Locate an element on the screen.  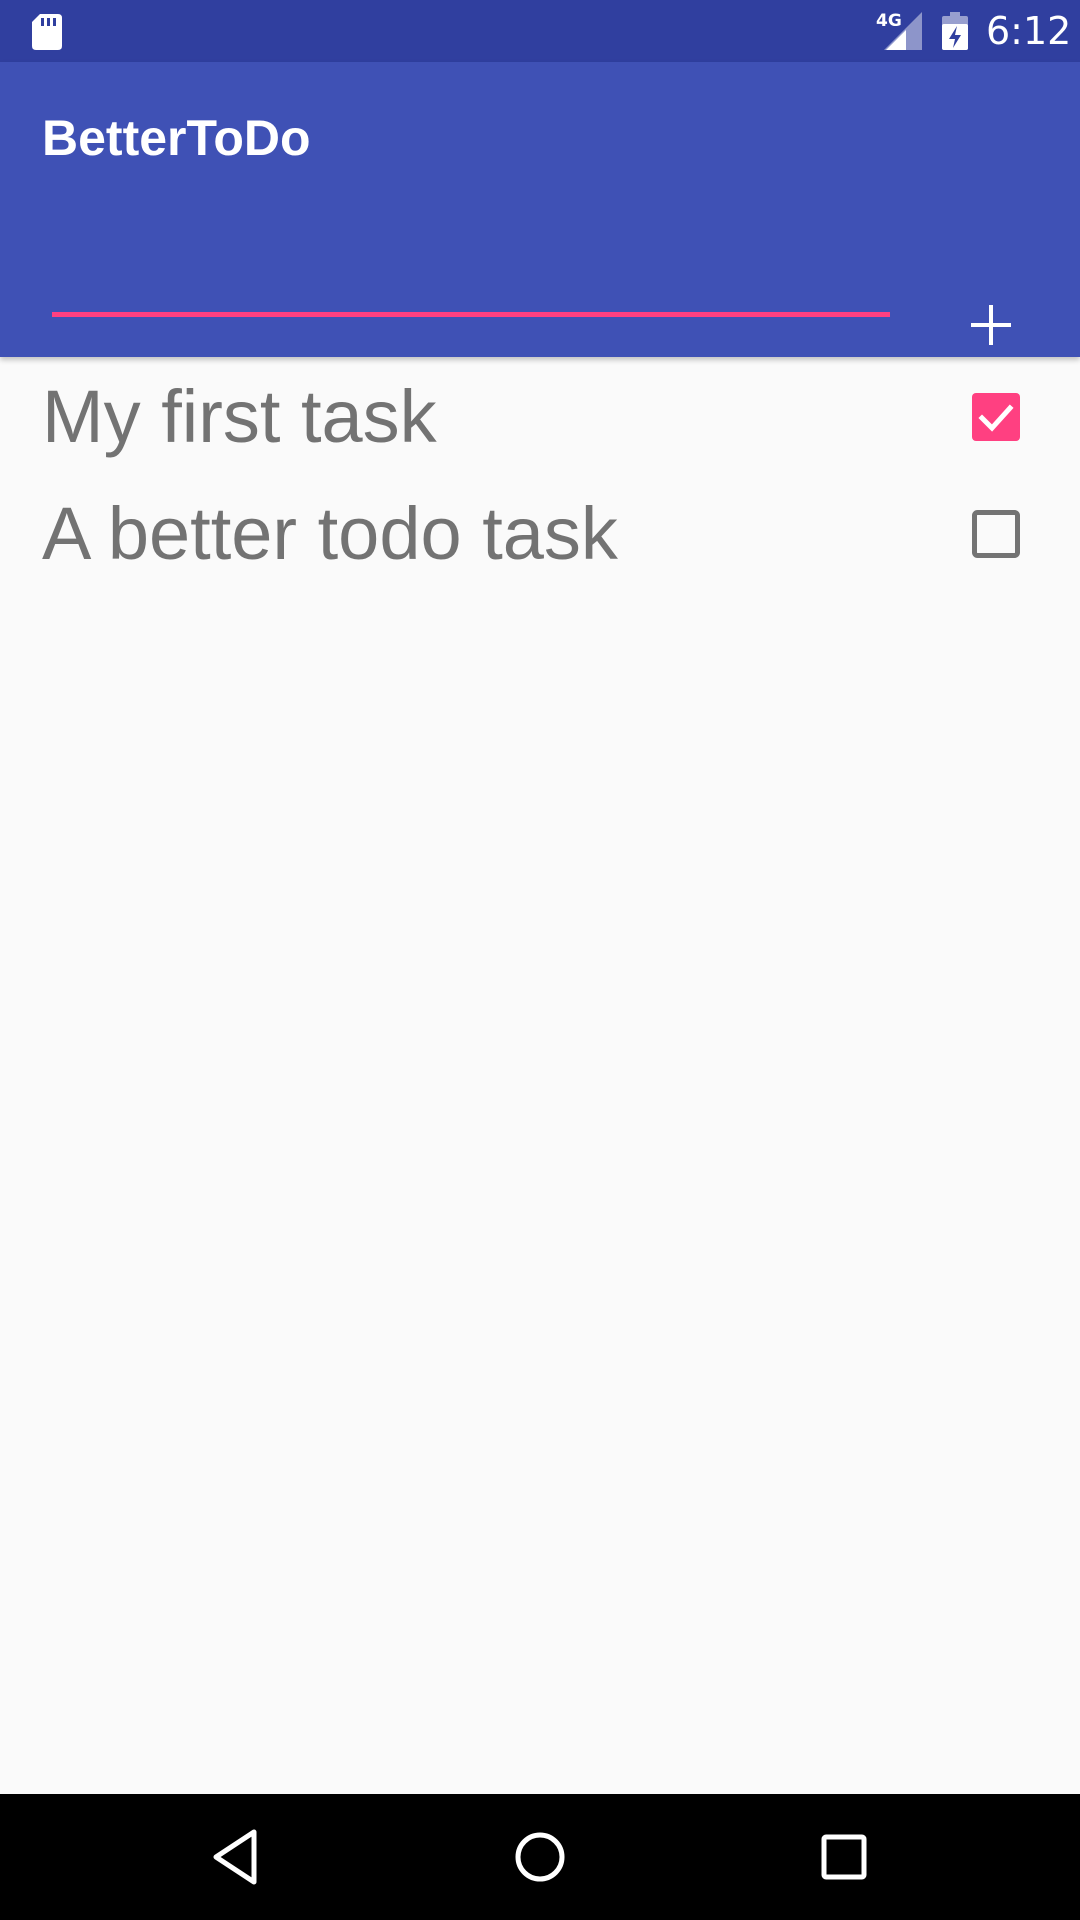
clock: 6:12 is located at coordinates (1029, 31).